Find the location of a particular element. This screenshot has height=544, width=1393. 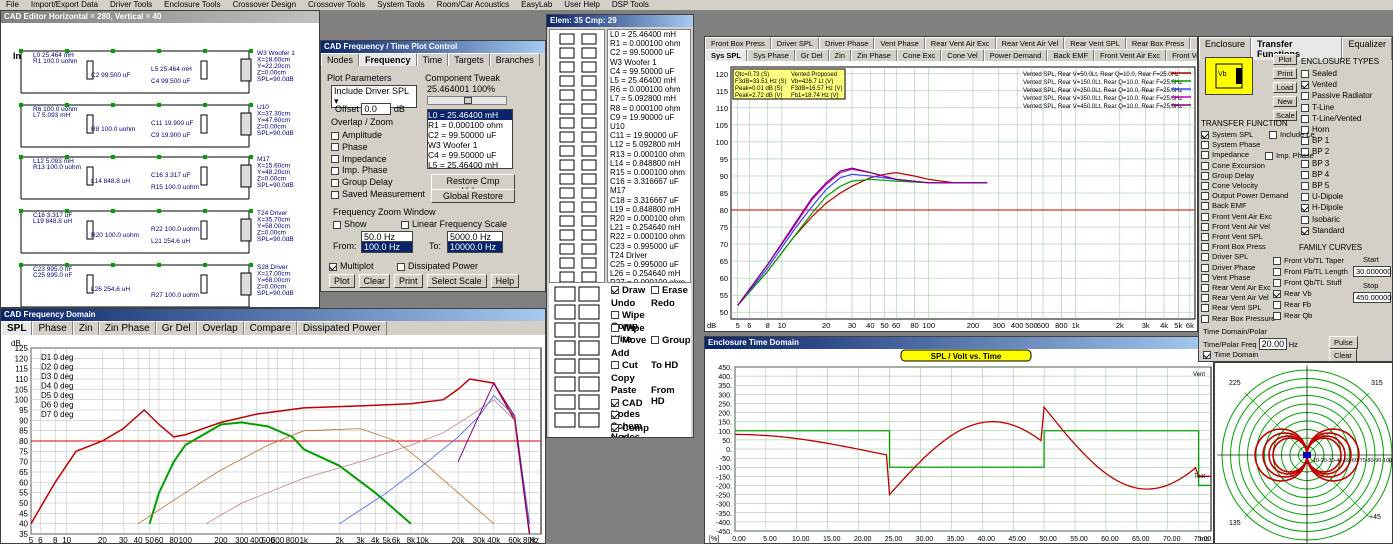

tool-from-hd: From HD is located at coordinates (671, 396).